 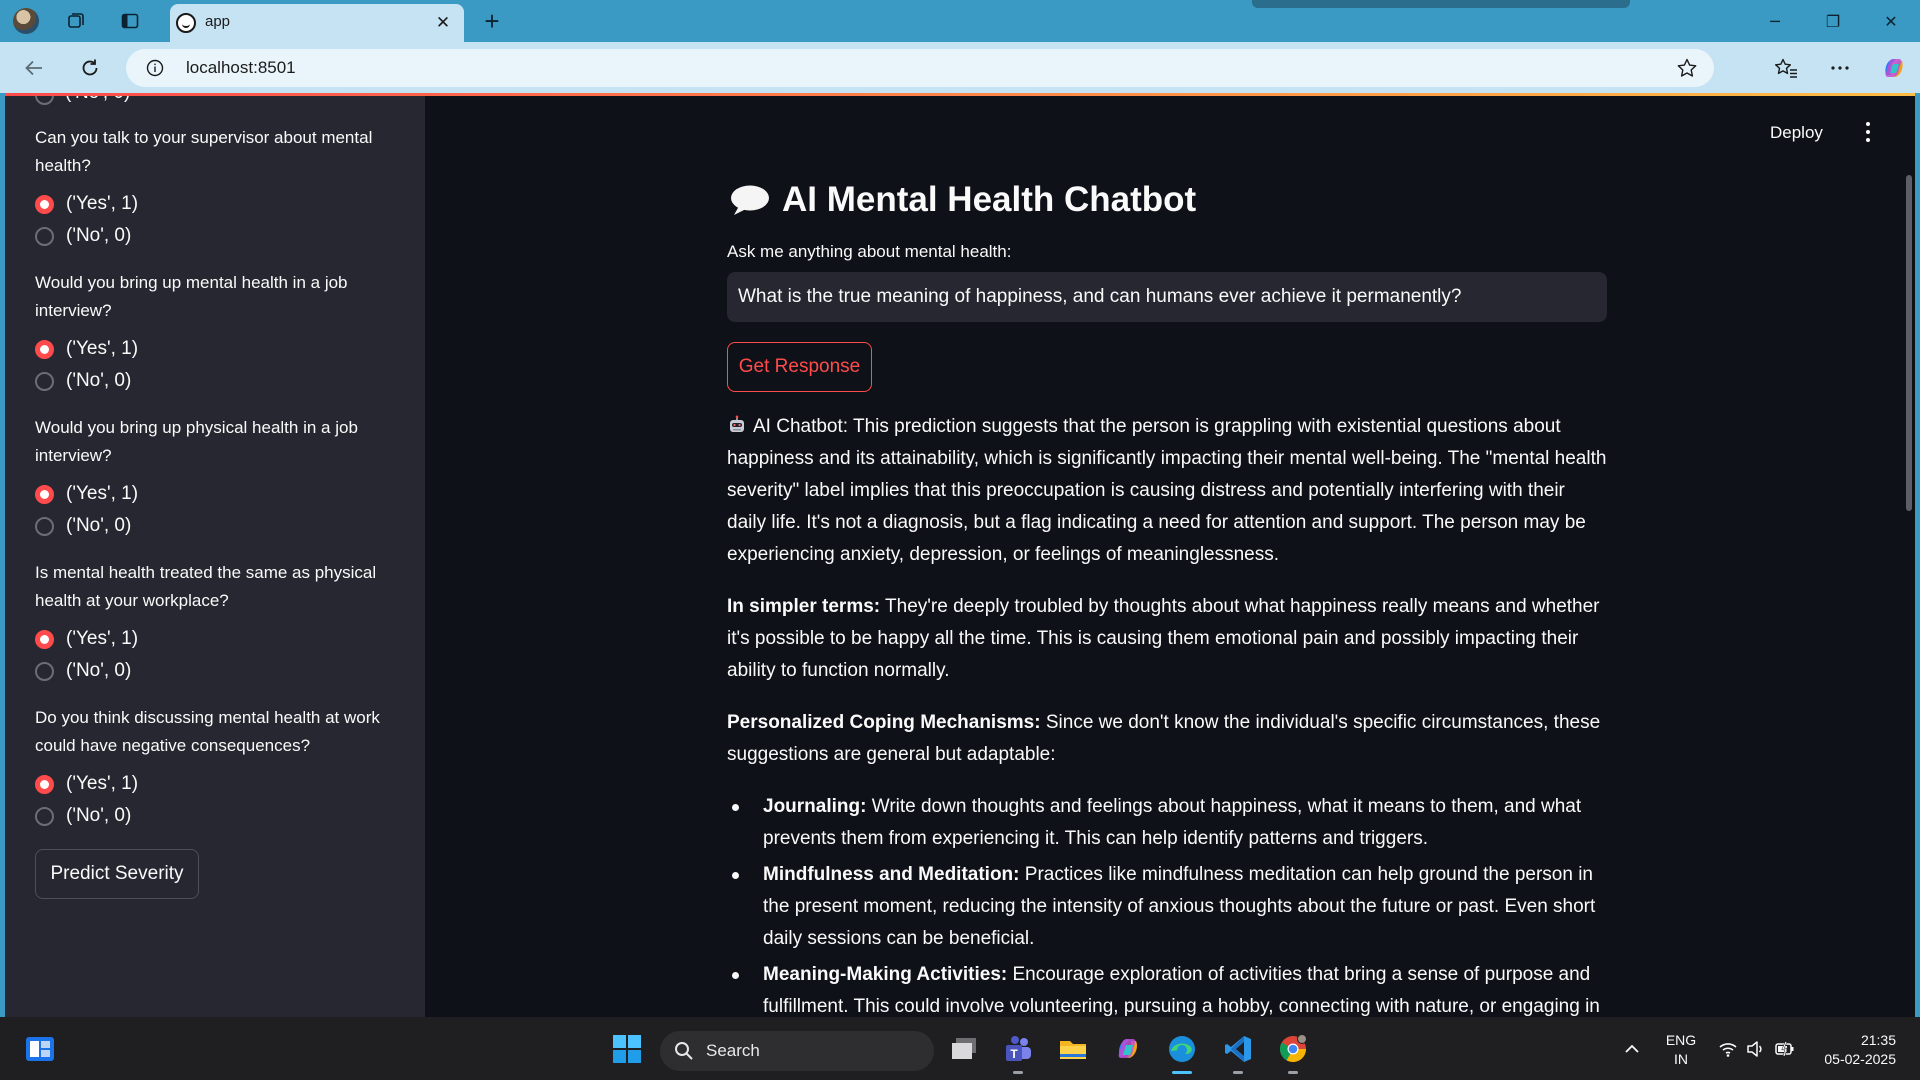 What do you see at coordinates (155, 68) in the screenshot?
I see `info-icon` at bounding box center [155, 68].